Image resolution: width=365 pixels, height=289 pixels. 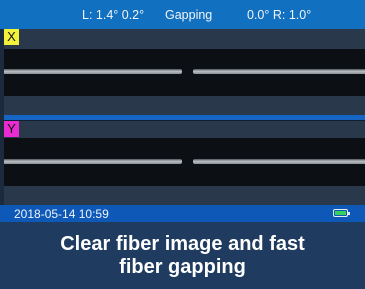 What do you see at coordinates (279, 15) in the screenshot?
I see `right-angle-readout: 0.0° R: 1.0°` at bounding box center [279, 15].